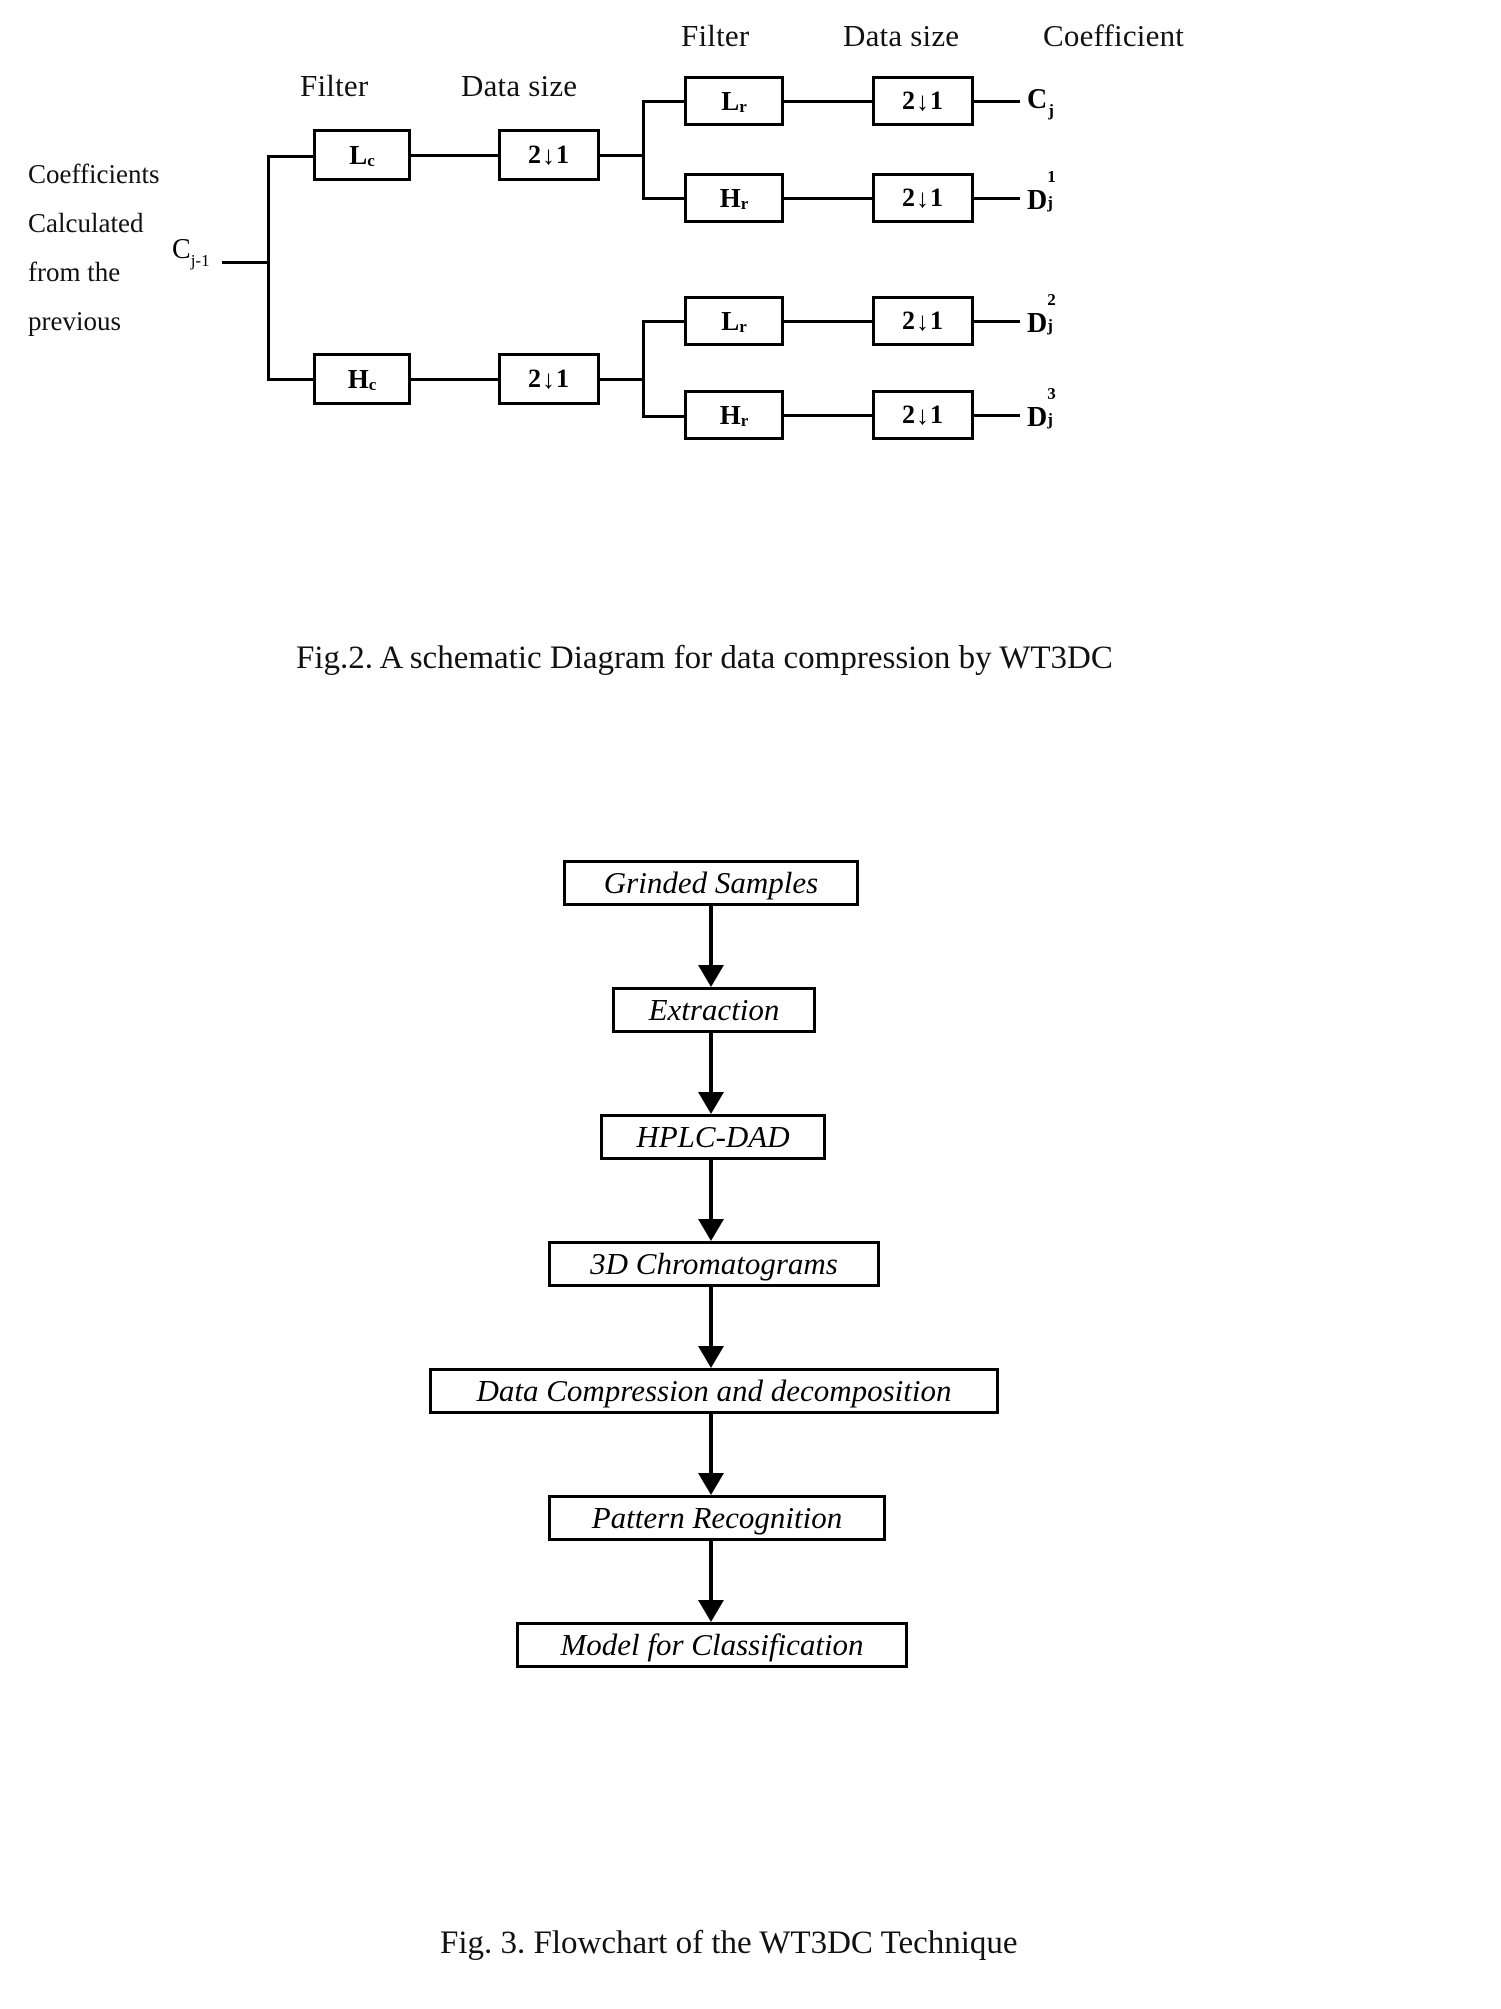 The image size is (1501, 2009). Describe the element at coordinates (714, 1391) in the screenshot. I see `flowchart-step-data-compression: Data Compression and decomposition` at that location.